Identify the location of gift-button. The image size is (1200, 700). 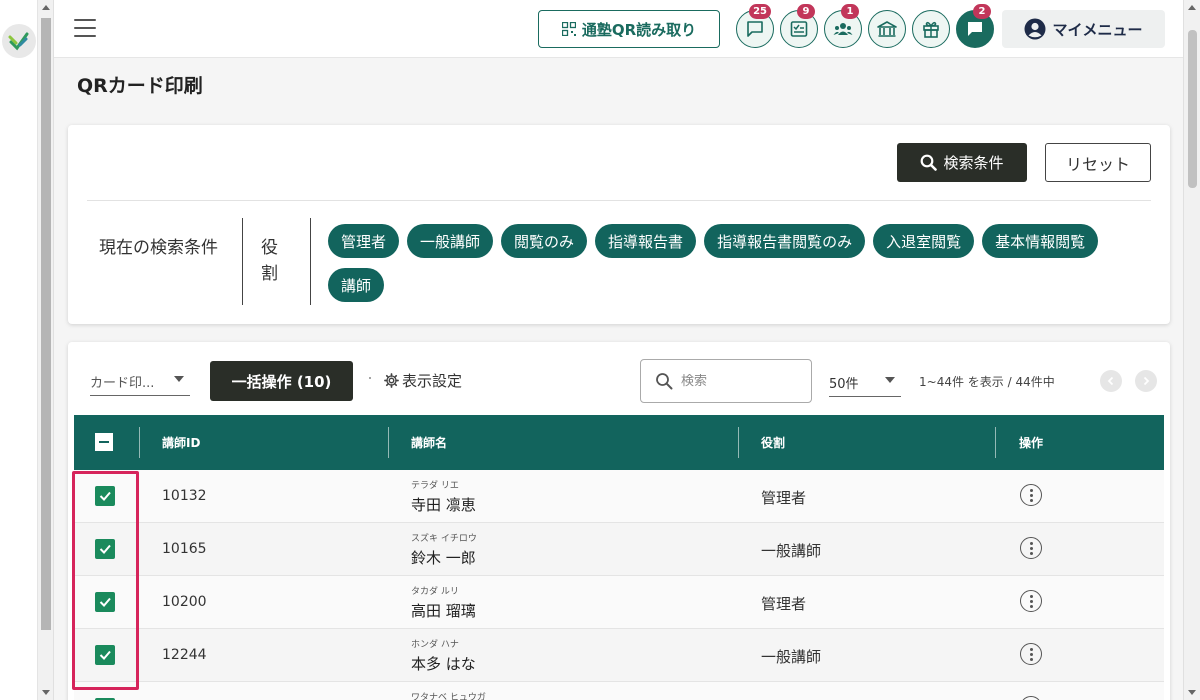
(931, 29).